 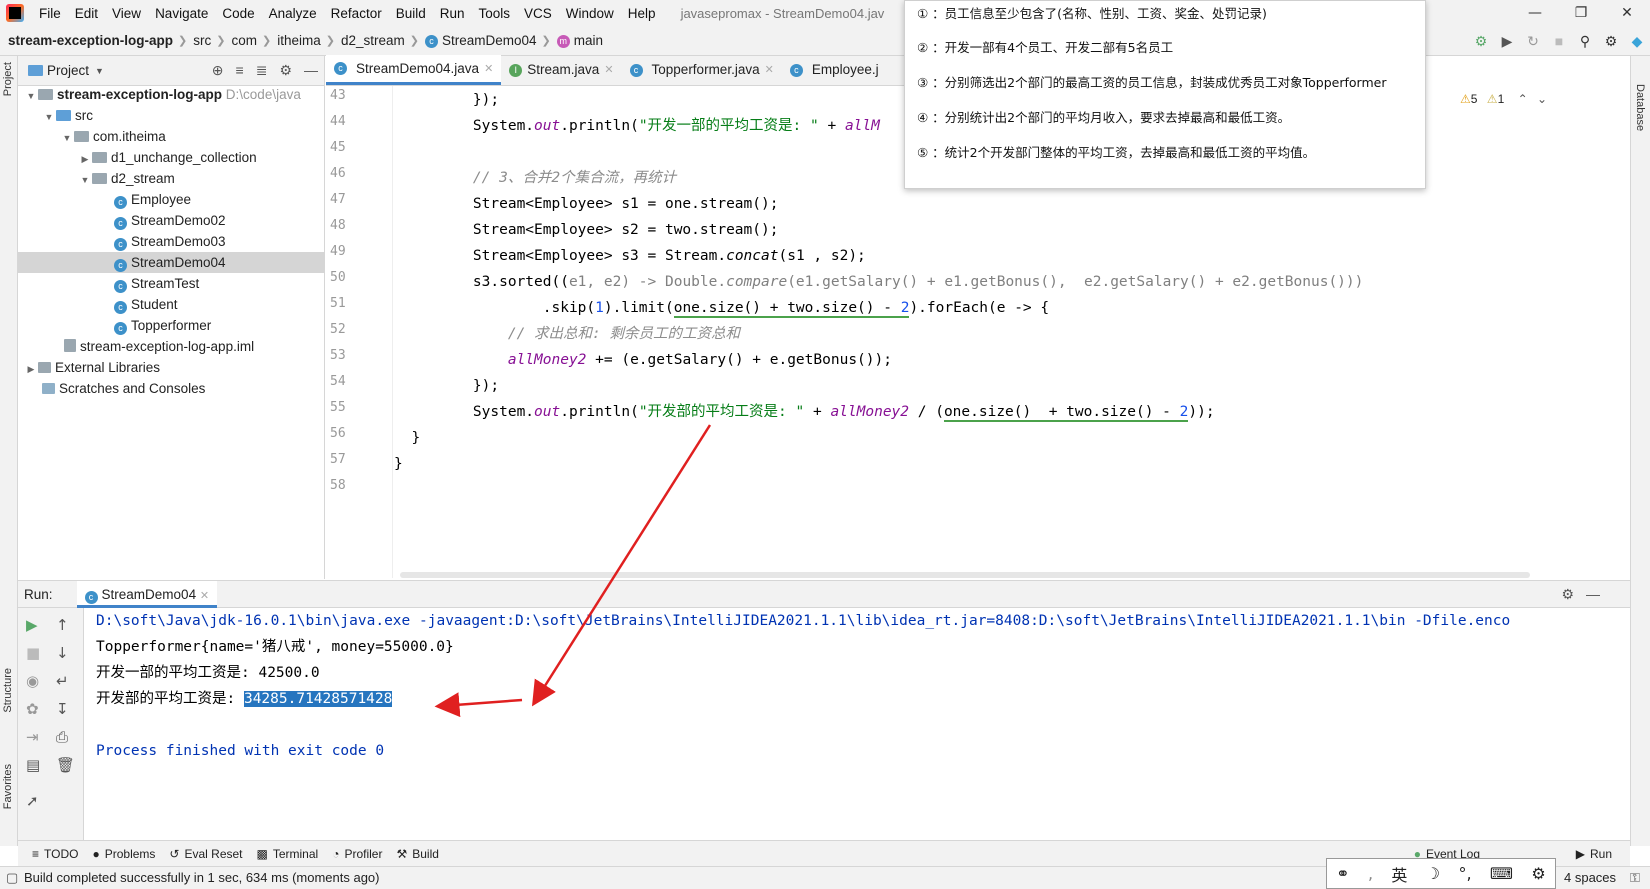 What do you see at coordinates (171, 136) in the screenshot?
I see `tree-item-package: ▼ com.itheima` at bounding box center [171, 136].